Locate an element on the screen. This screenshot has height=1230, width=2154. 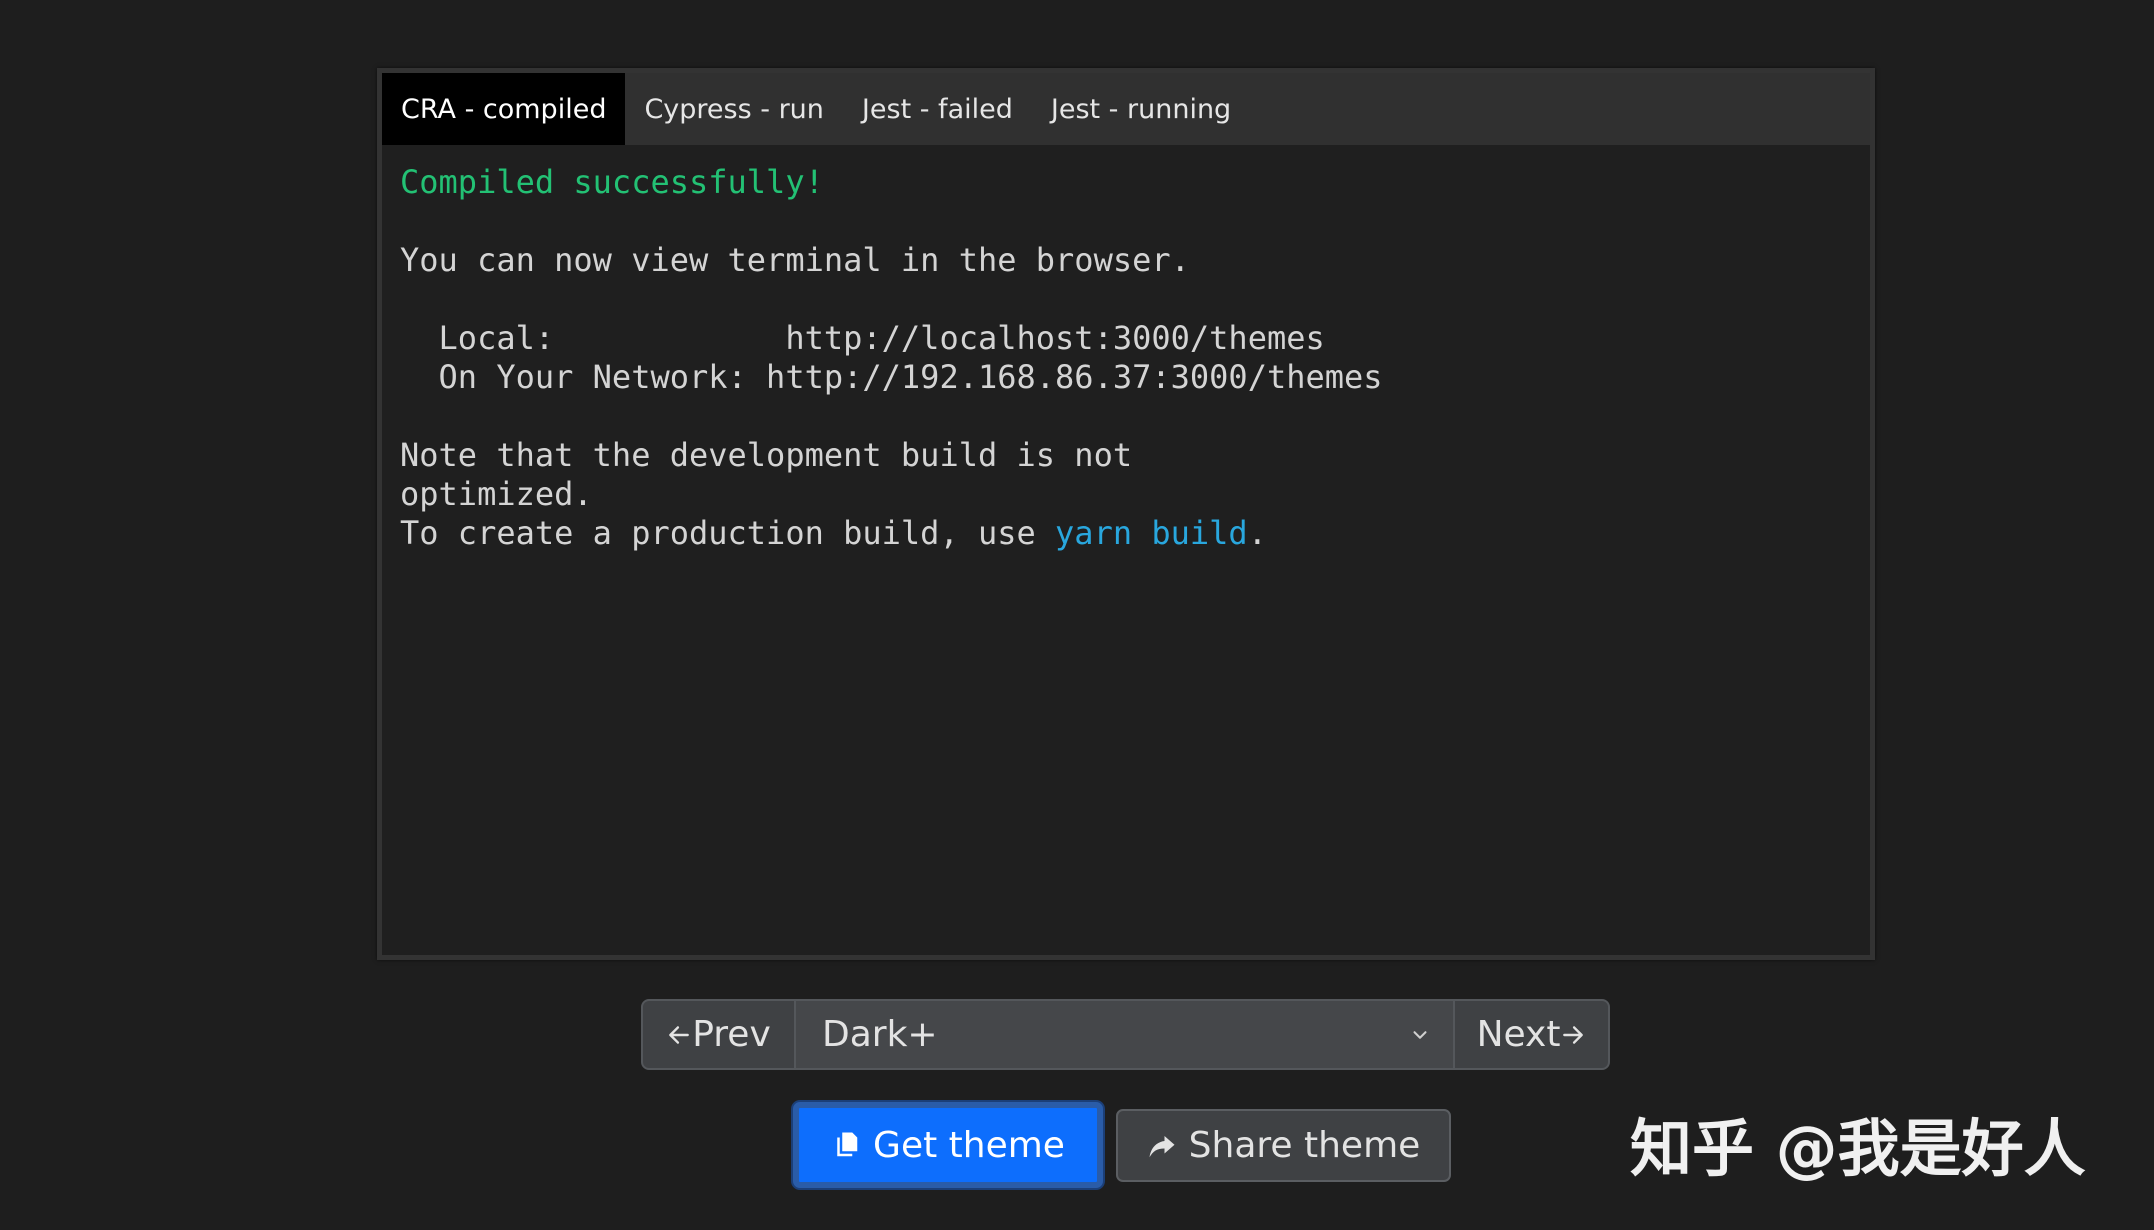
note-line-1: Note that the development build is not is located at coordinates (1126, 455).